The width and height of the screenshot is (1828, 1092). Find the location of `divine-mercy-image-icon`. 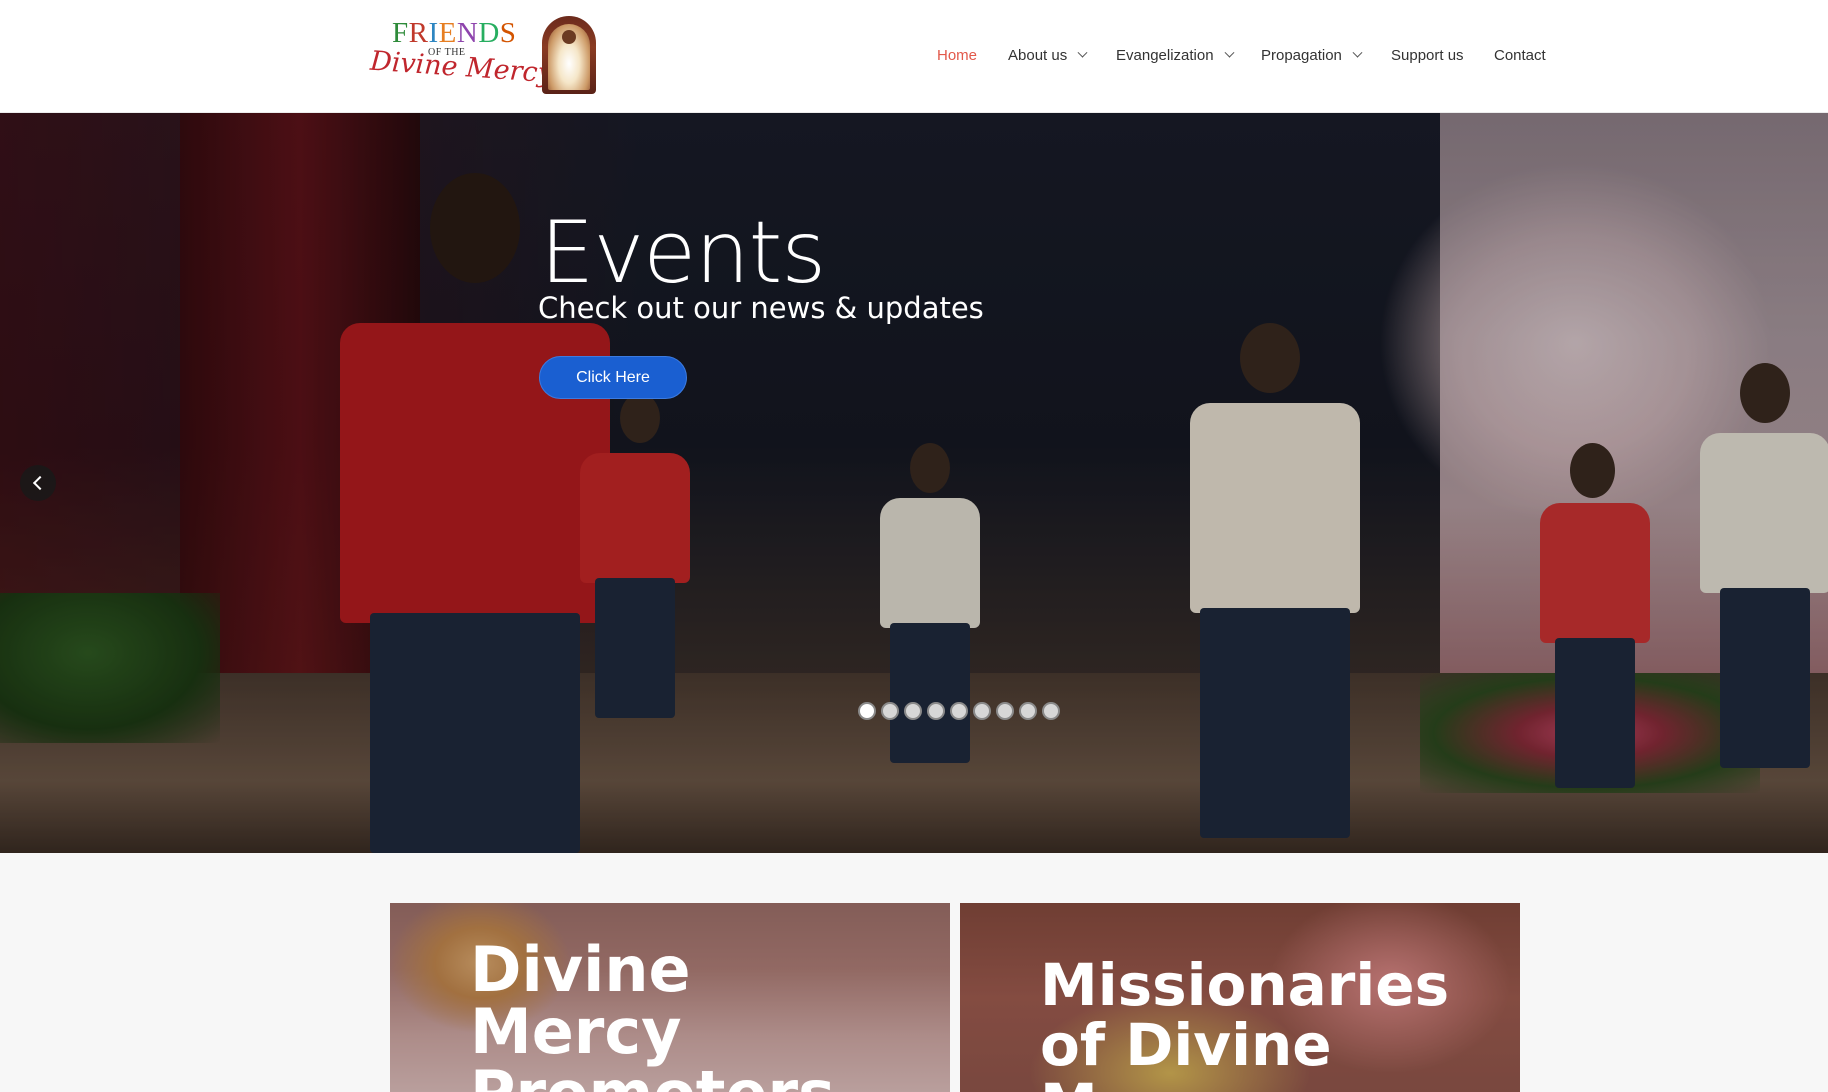

divine-mercy-image-icon is located at coordinates (569, 55).